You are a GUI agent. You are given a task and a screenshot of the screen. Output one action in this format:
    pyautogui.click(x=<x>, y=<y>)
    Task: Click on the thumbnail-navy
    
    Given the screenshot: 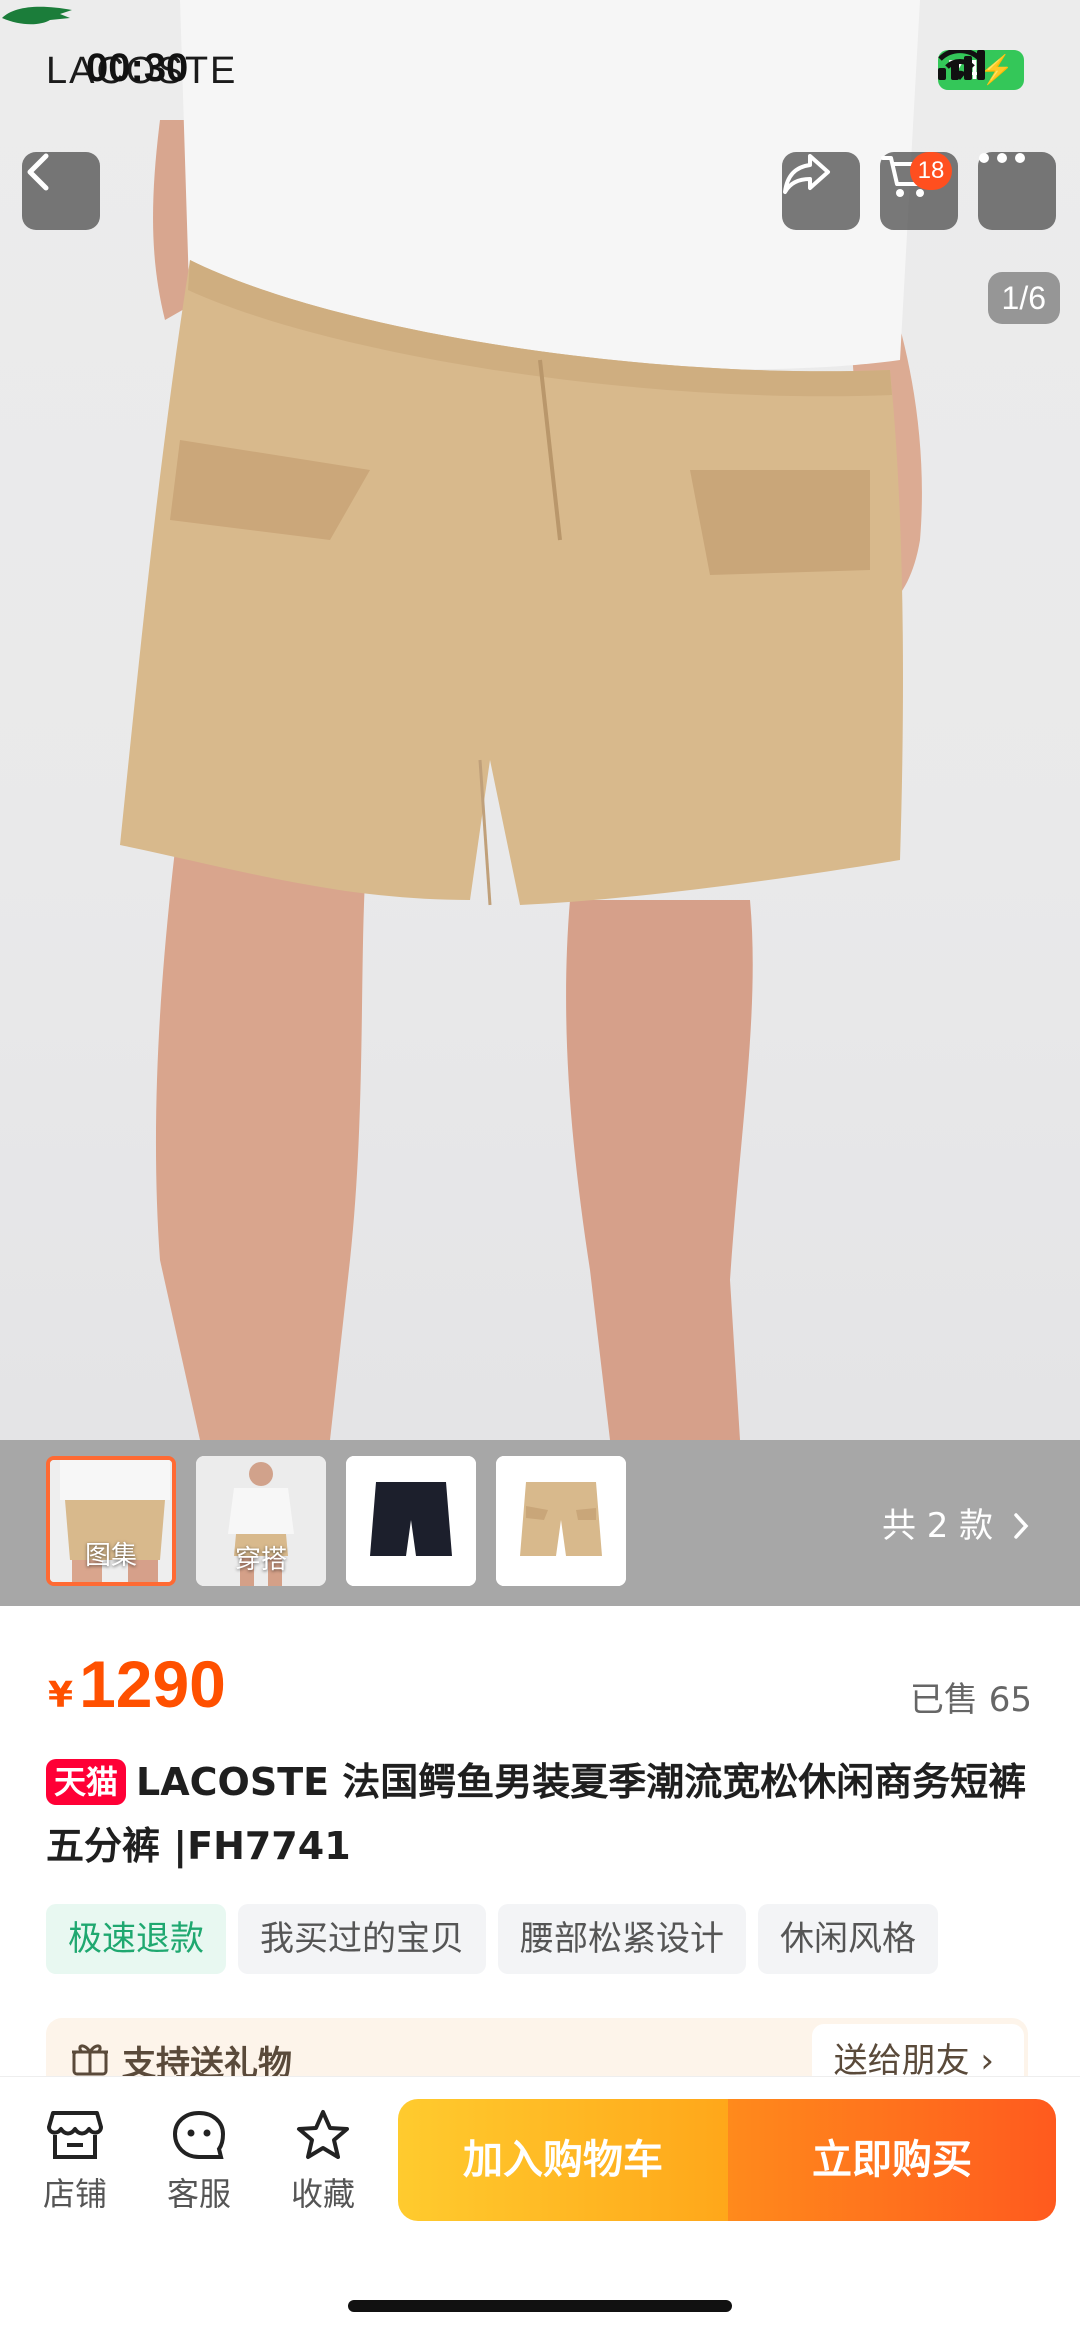 What is the action you would take?
    pyautogui.click(x=411, y=1521)
    